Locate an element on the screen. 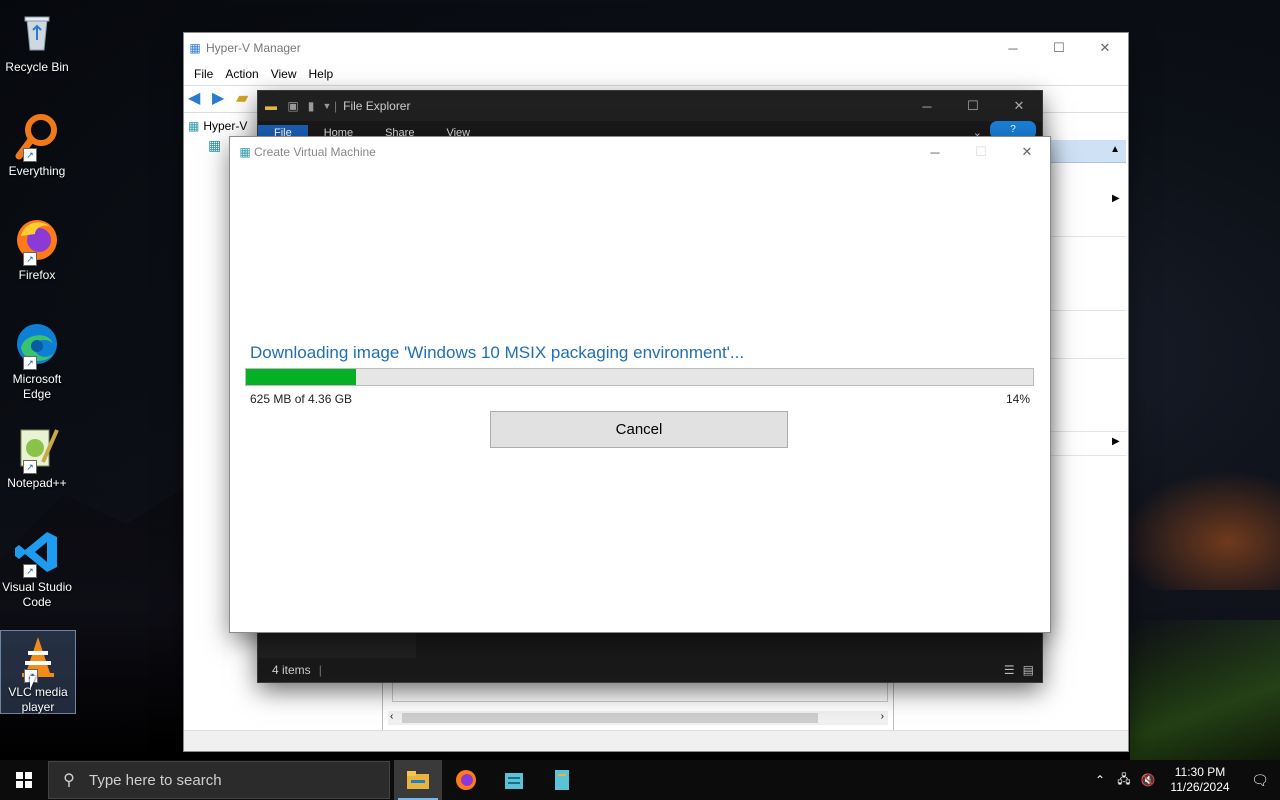  desktop-icon-label: Firefox is located at coordinates (37, 275).